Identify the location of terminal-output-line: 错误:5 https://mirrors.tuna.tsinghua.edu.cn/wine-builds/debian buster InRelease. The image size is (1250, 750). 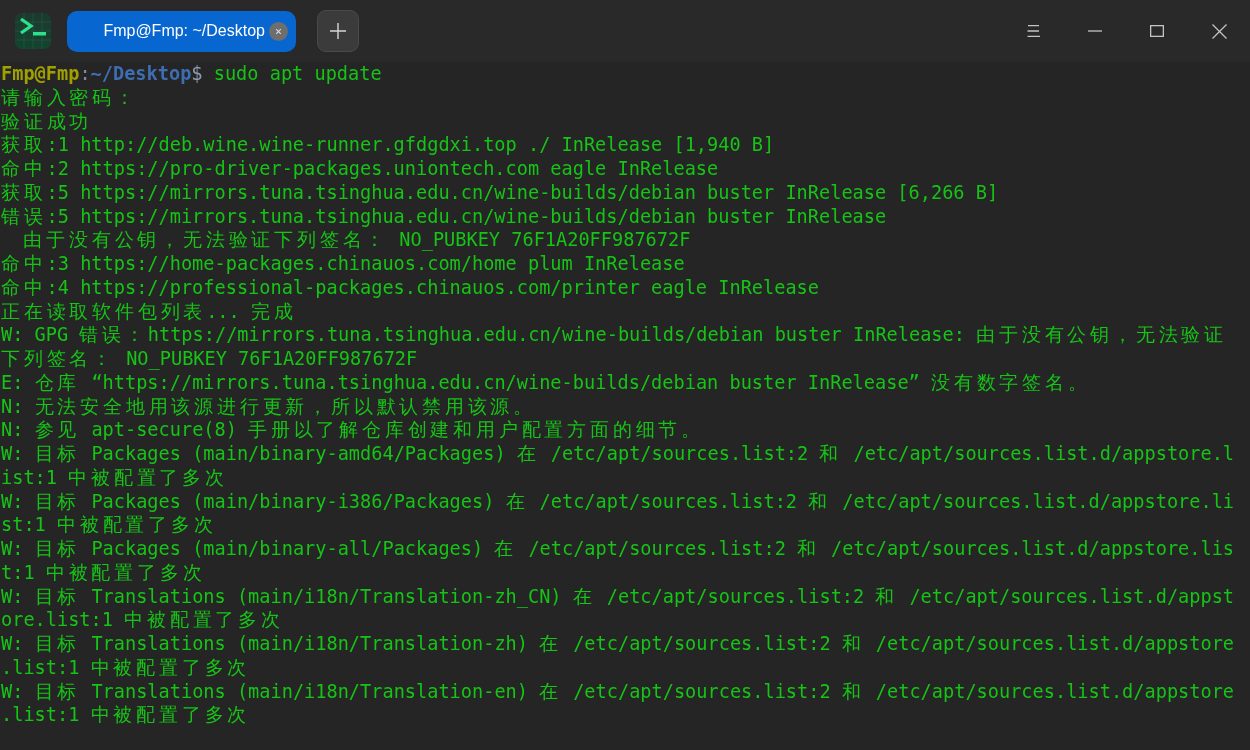
(444, 216).